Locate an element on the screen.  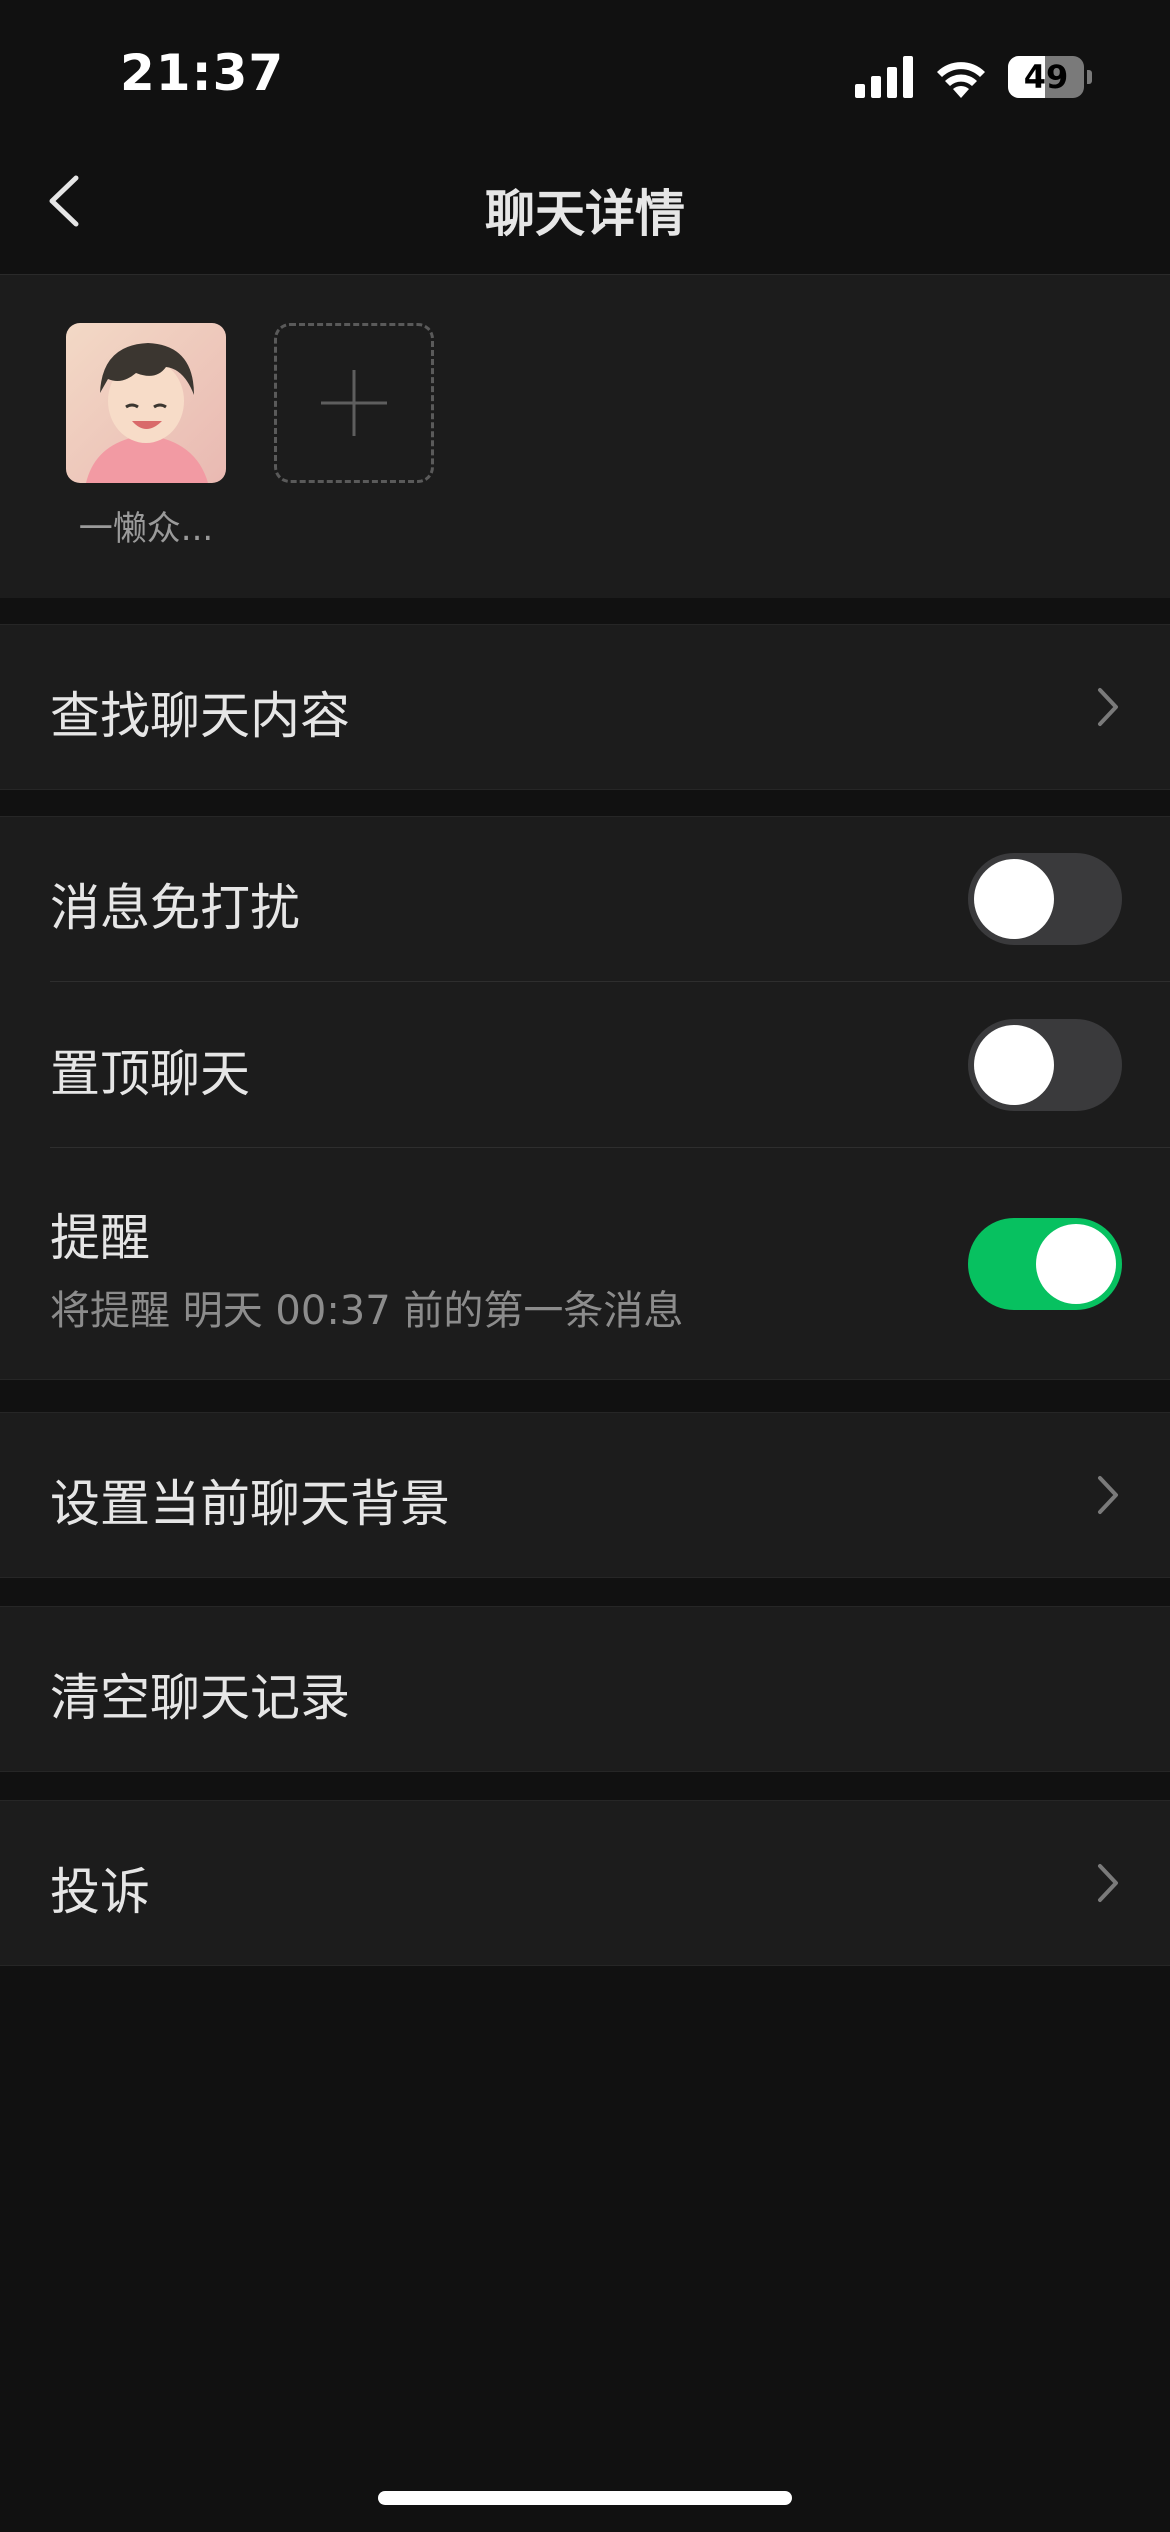
reminder-description: 将提醒 明天 00:37 前的第一条消息 is located at coordinates (367, 1311).